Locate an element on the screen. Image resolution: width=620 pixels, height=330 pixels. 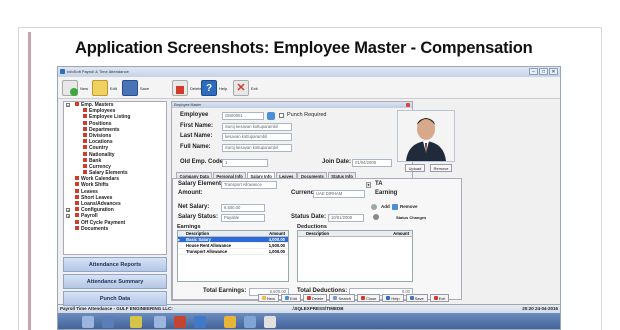
action-label: Close is located at coordinates (371, 298).